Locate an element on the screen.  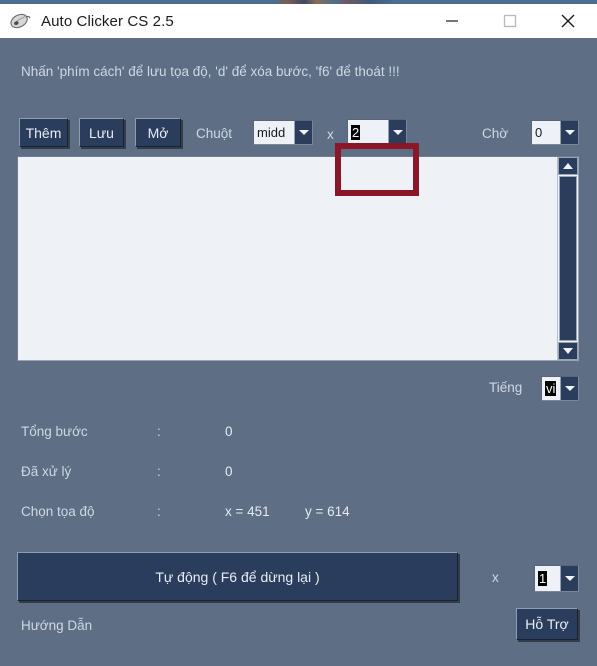
stat-label: Tổng bước is located at coordinates (54, 431).